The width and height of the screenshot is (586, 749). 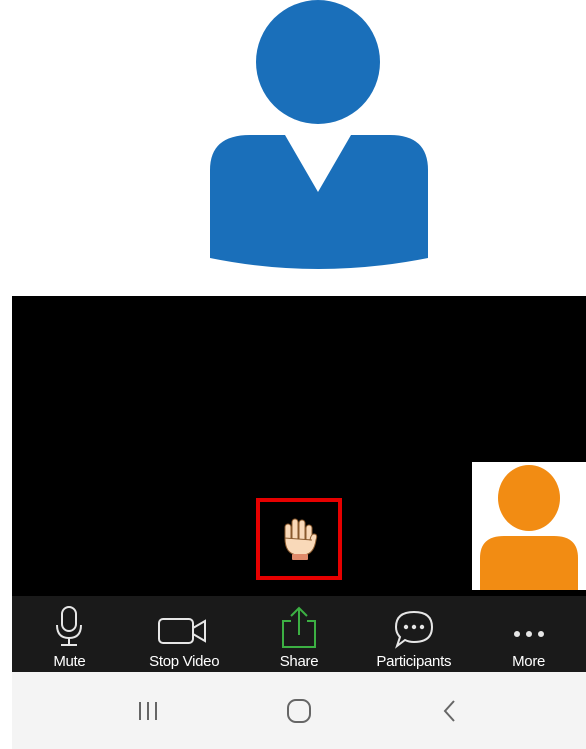 I want to click on participants-label: Participants, so click(x=414, y=661).